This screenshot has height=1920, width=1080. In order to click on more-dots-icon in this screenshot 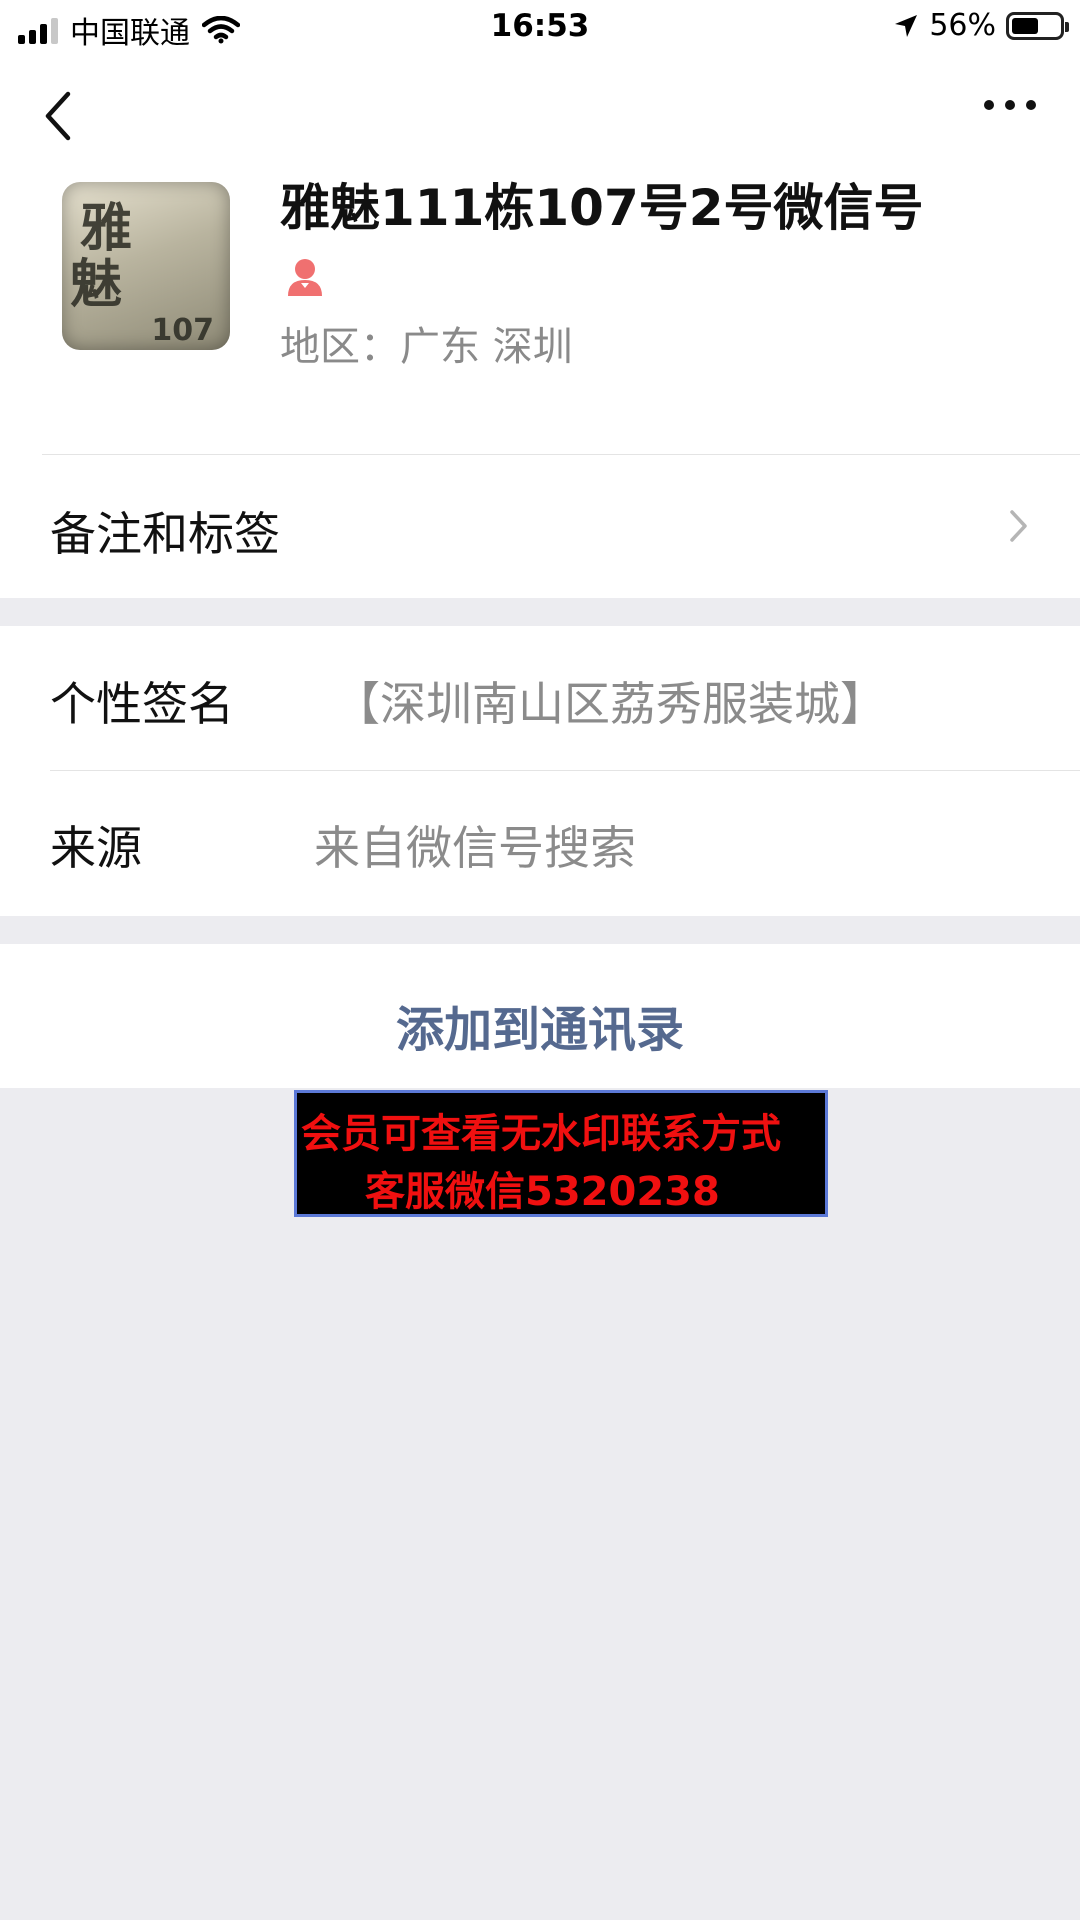, I will do `click(1010, 105)`.